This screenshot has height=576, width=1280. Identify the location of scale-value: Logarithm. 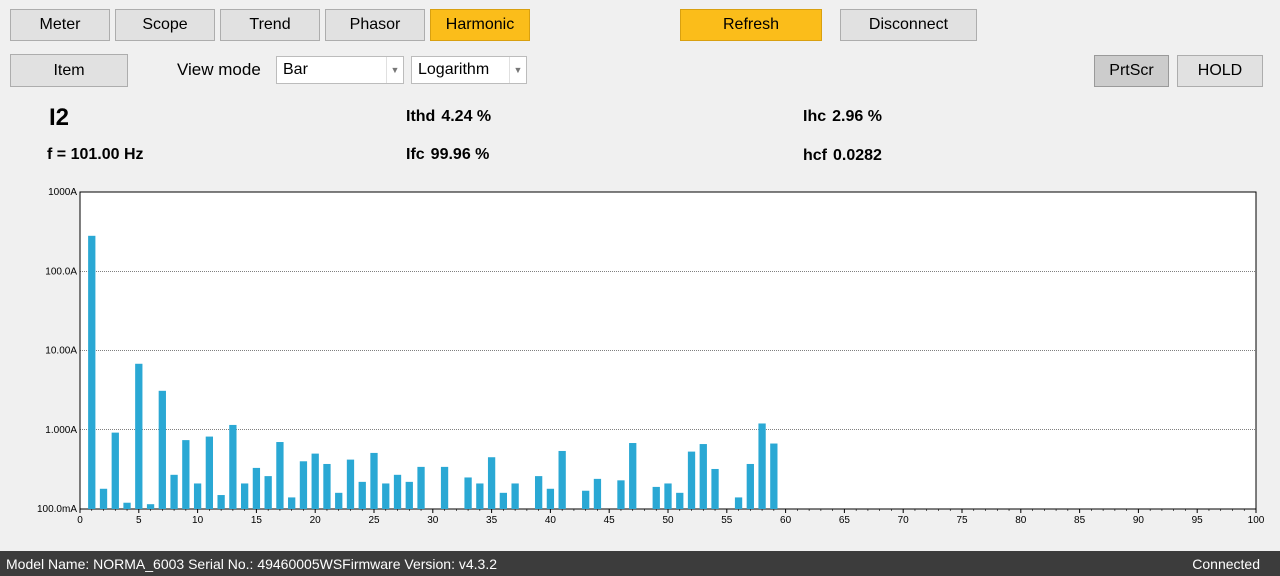
(454, 69).